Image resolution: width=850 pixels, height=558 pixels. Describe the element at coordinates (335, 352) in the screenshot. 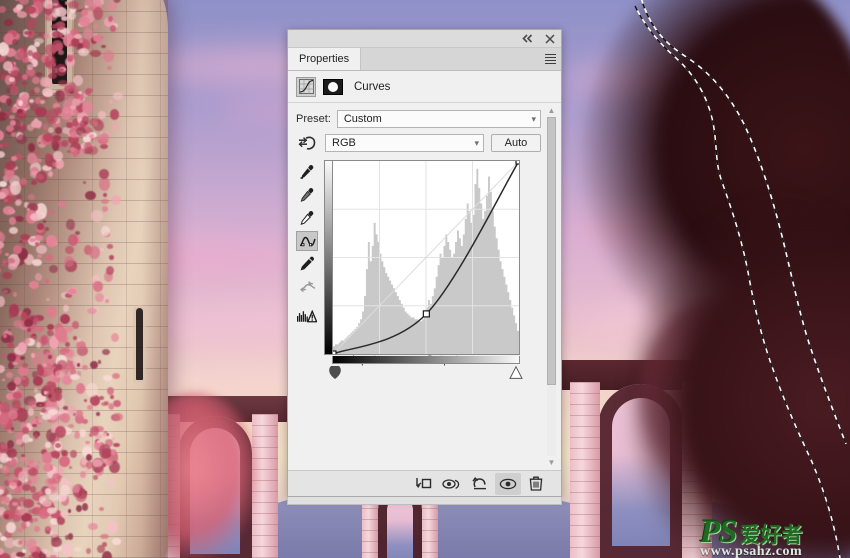

I see `black-point-handle` at that location.